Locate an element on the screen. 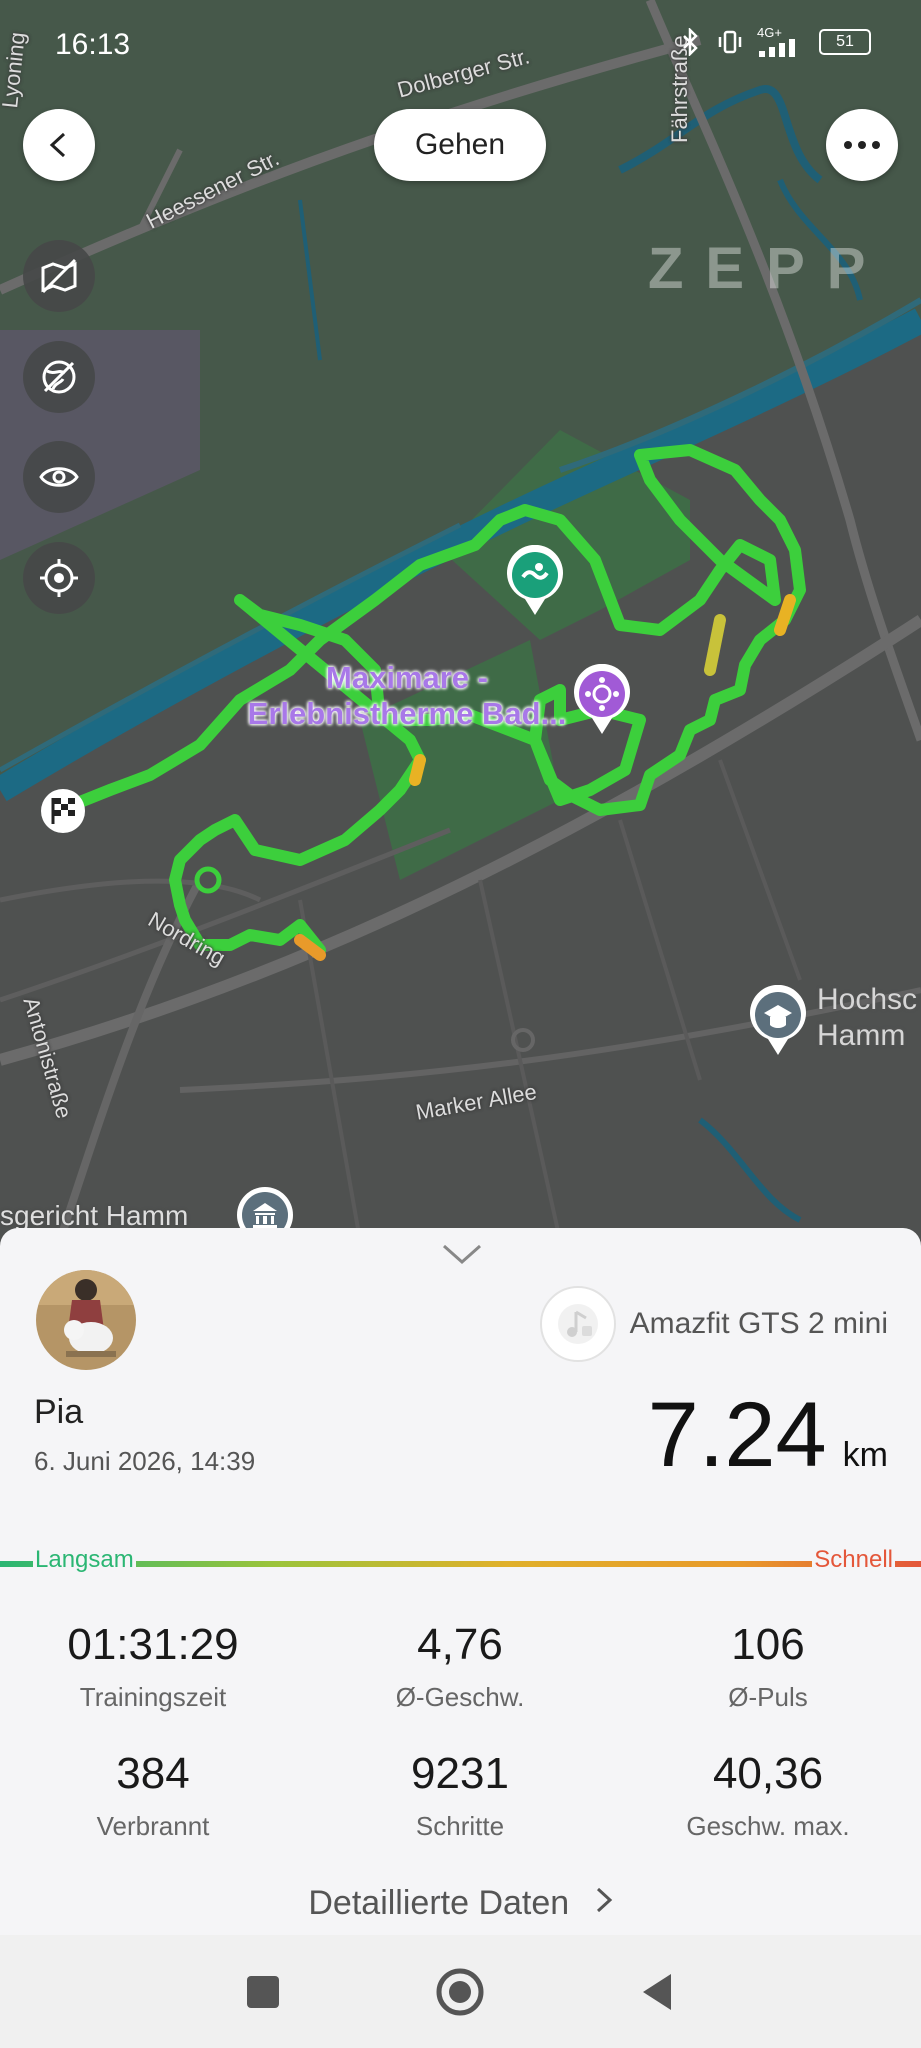  stat-value: 384 is located at coordinates (153, 1773).